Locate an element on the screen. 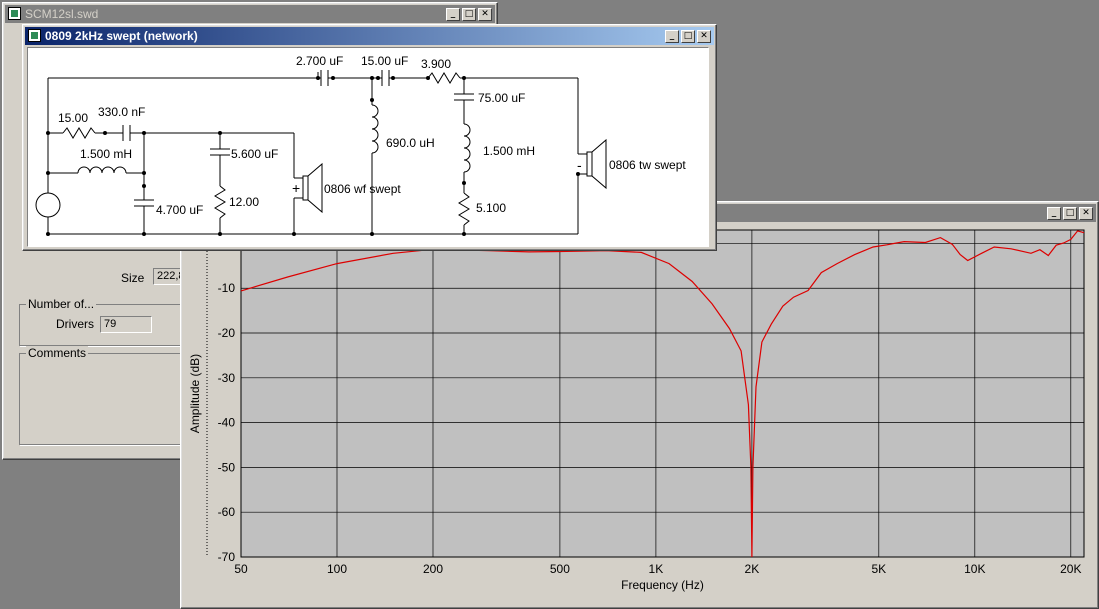 This screenshot has width=1099, height=609. y-tick-label: -70 is located at coordinates (227, 557).